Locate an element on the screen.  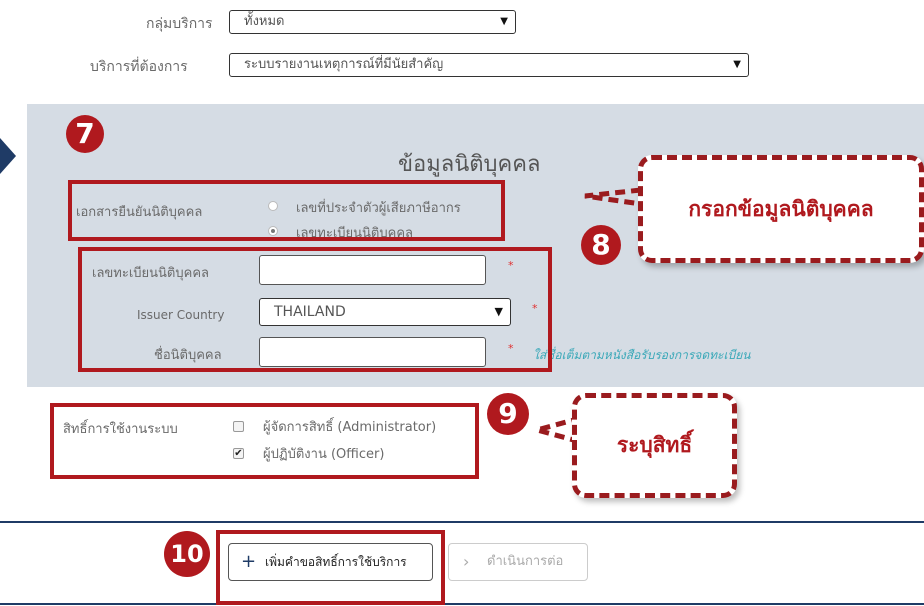
step-8-marker: 8 is located at coordinates (601, 245).